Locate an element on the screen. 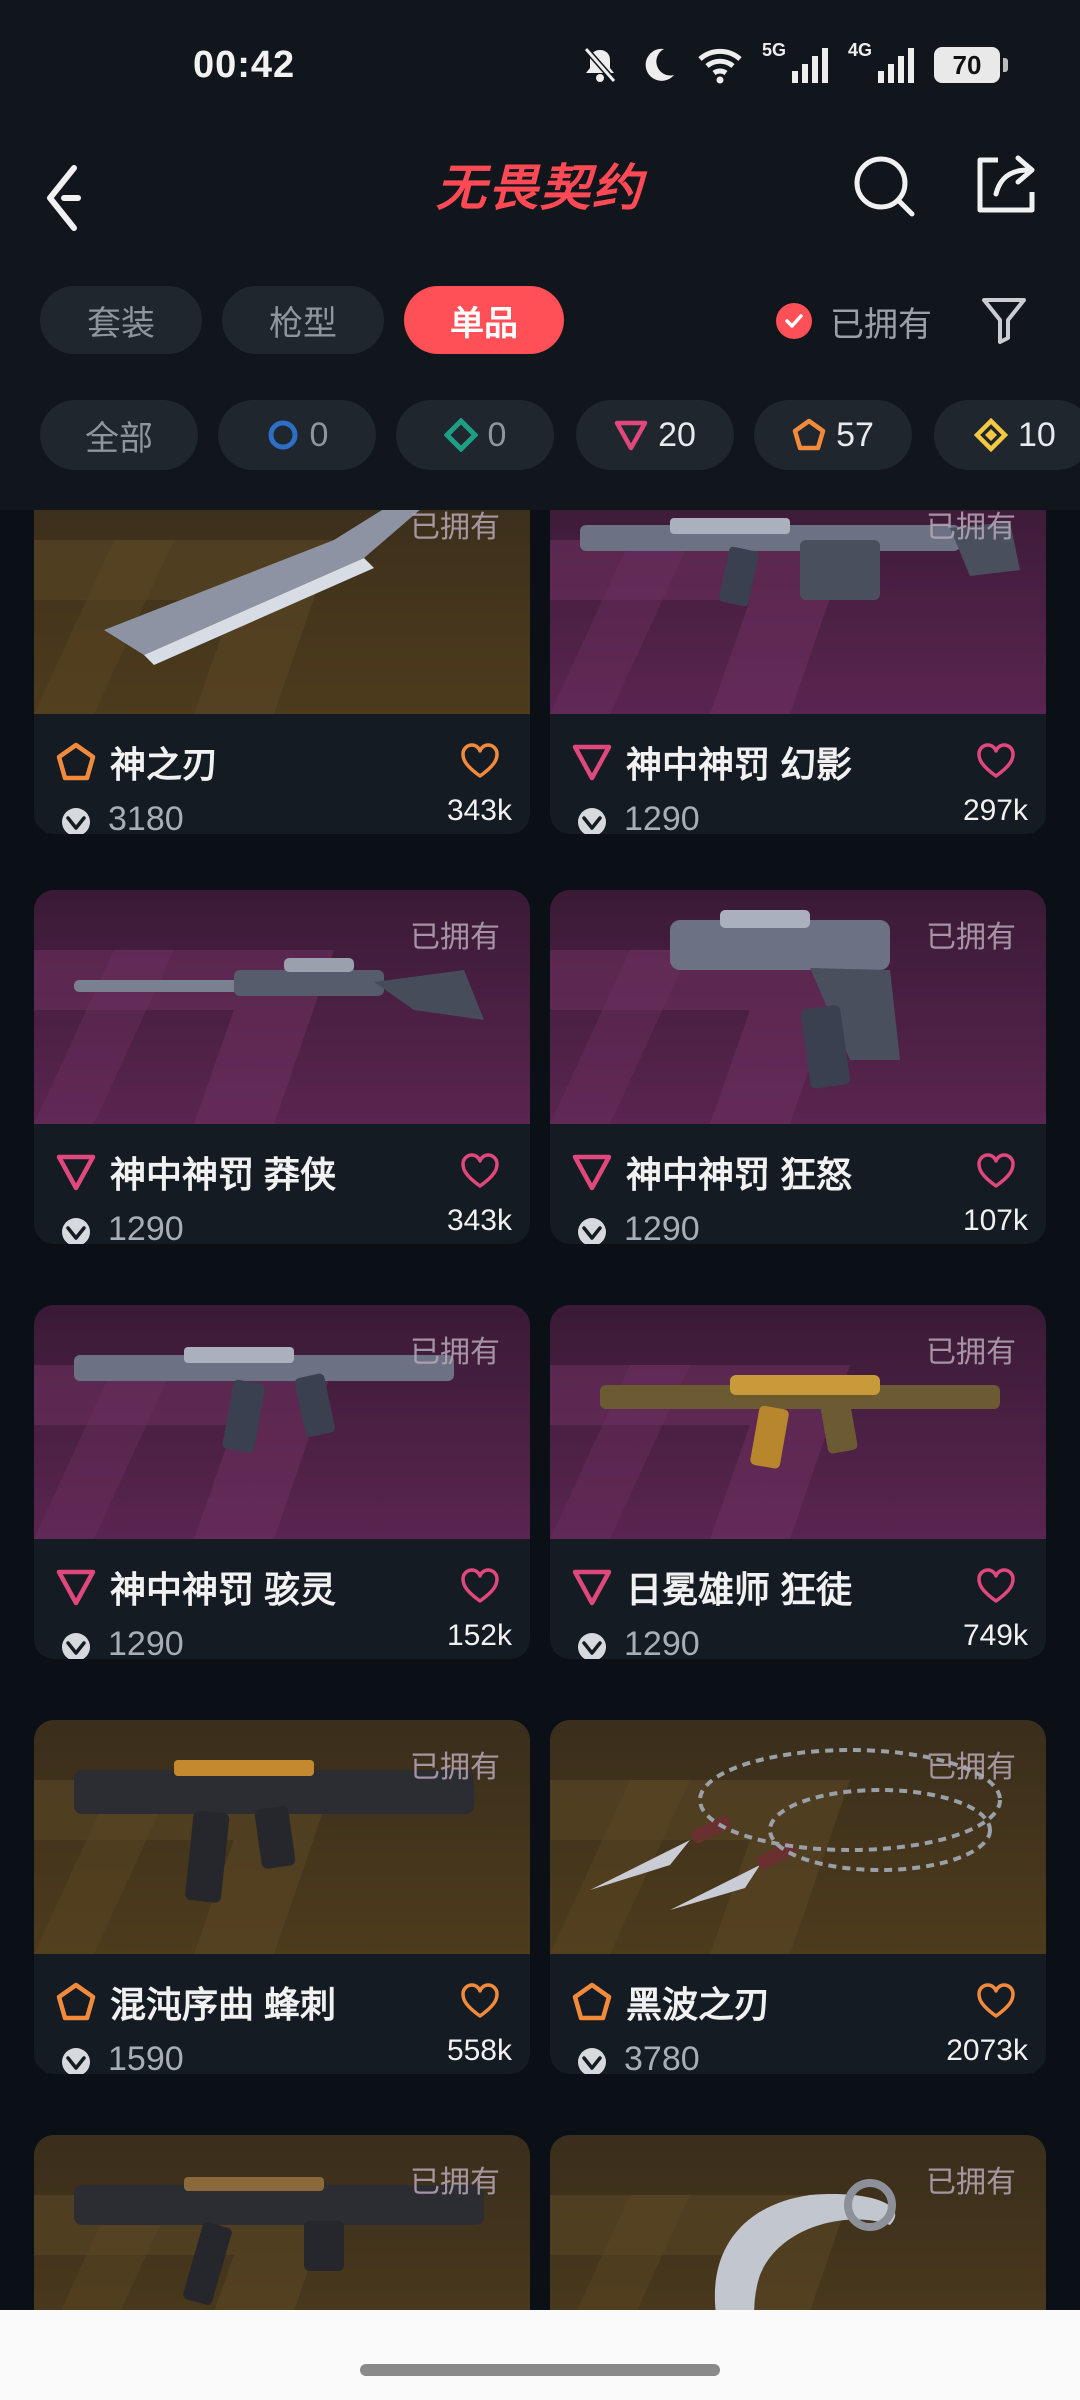  skin-info: 神之刃 3180 343k is located at coordinates (282, 774).